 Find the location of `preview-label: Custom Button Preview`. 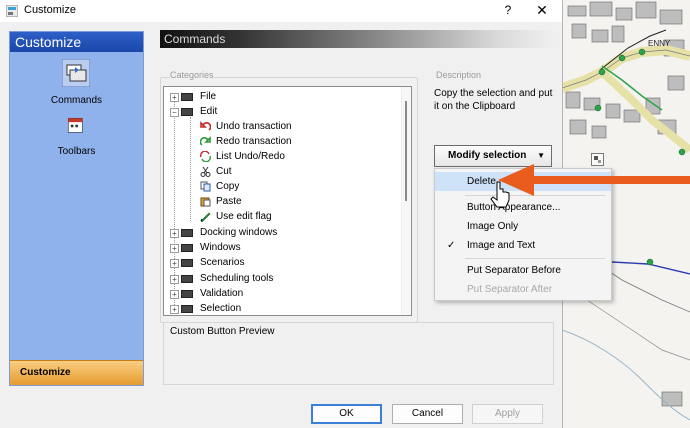

preview-label: Custom Button Preview is located at coordinates (222, 331).